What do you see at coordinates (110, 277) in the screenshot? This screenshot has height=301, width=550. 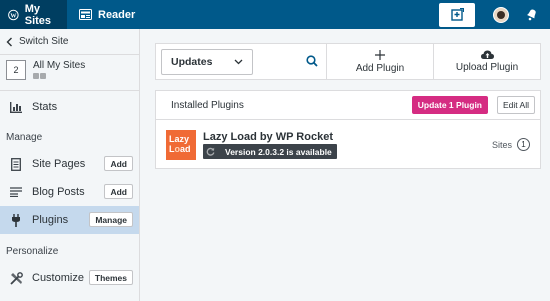 I see `themes-button: Themes` at bounding box center [110, 277].